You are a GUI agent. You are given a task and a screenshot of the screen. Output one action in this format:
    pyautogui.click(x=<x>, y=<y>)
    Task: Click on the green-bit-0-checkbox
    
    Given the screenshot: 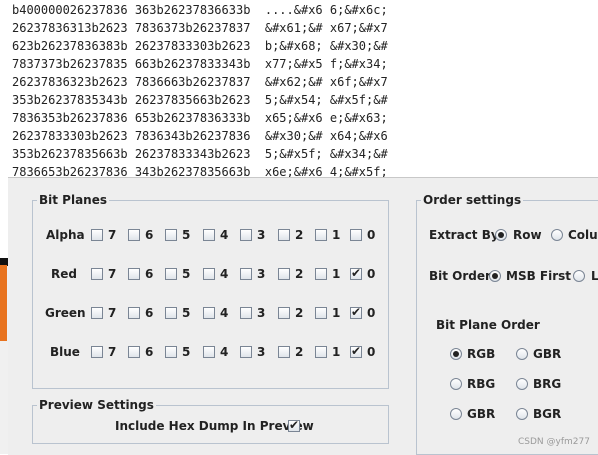 What is the action you would take?
    pyautogui.click(x=356, y=312)
    